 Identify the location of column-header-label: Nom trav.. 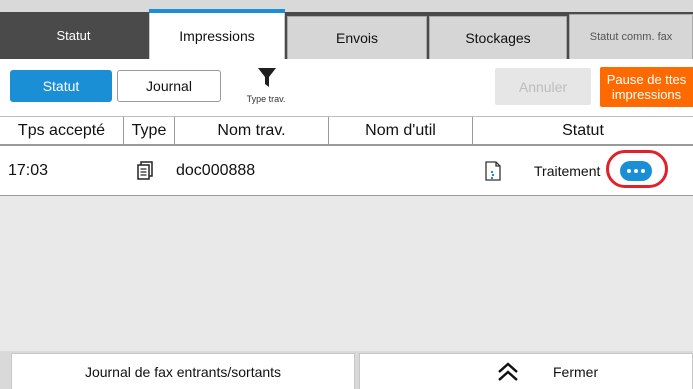
(251, 130).